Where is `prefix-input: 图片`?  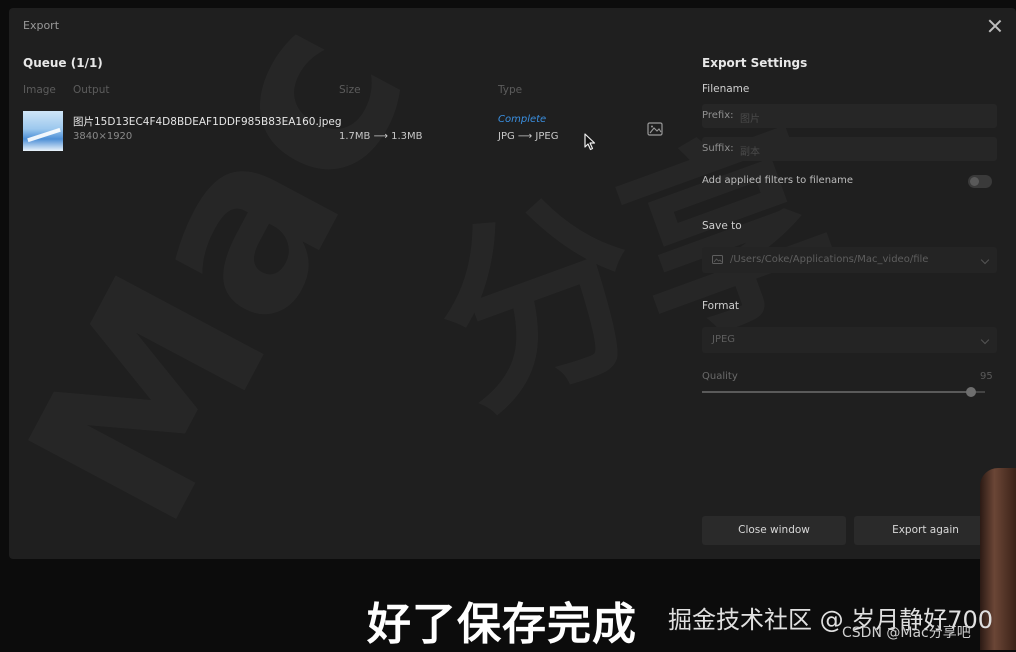 prefix-input: 图片 is located at coordinates (750, 117).